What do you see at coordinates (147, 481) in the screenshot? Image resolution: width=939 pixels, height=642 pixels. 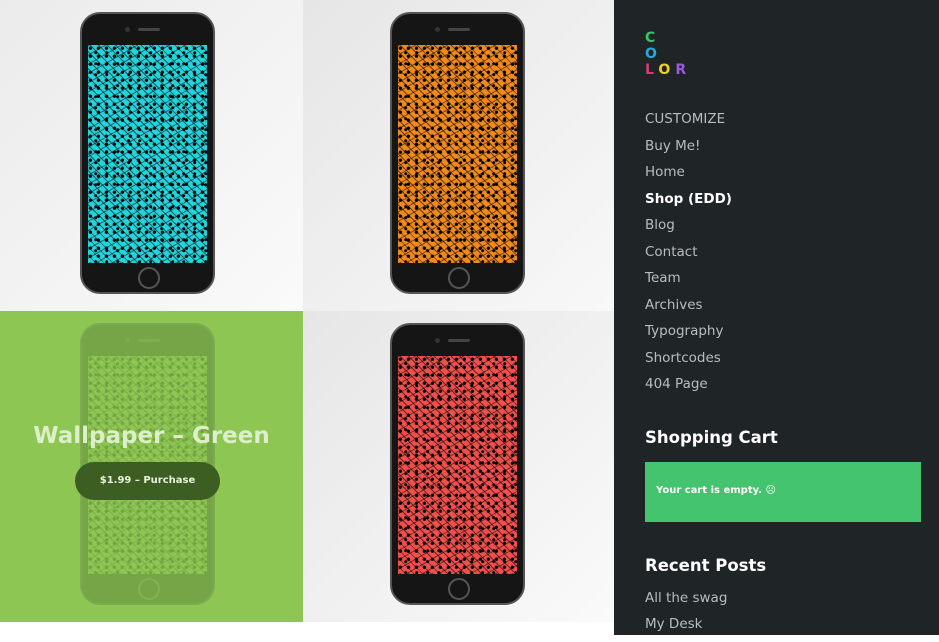 I see `purchase-button: $1.99 – Purchase` at bounding box center [147, 481].